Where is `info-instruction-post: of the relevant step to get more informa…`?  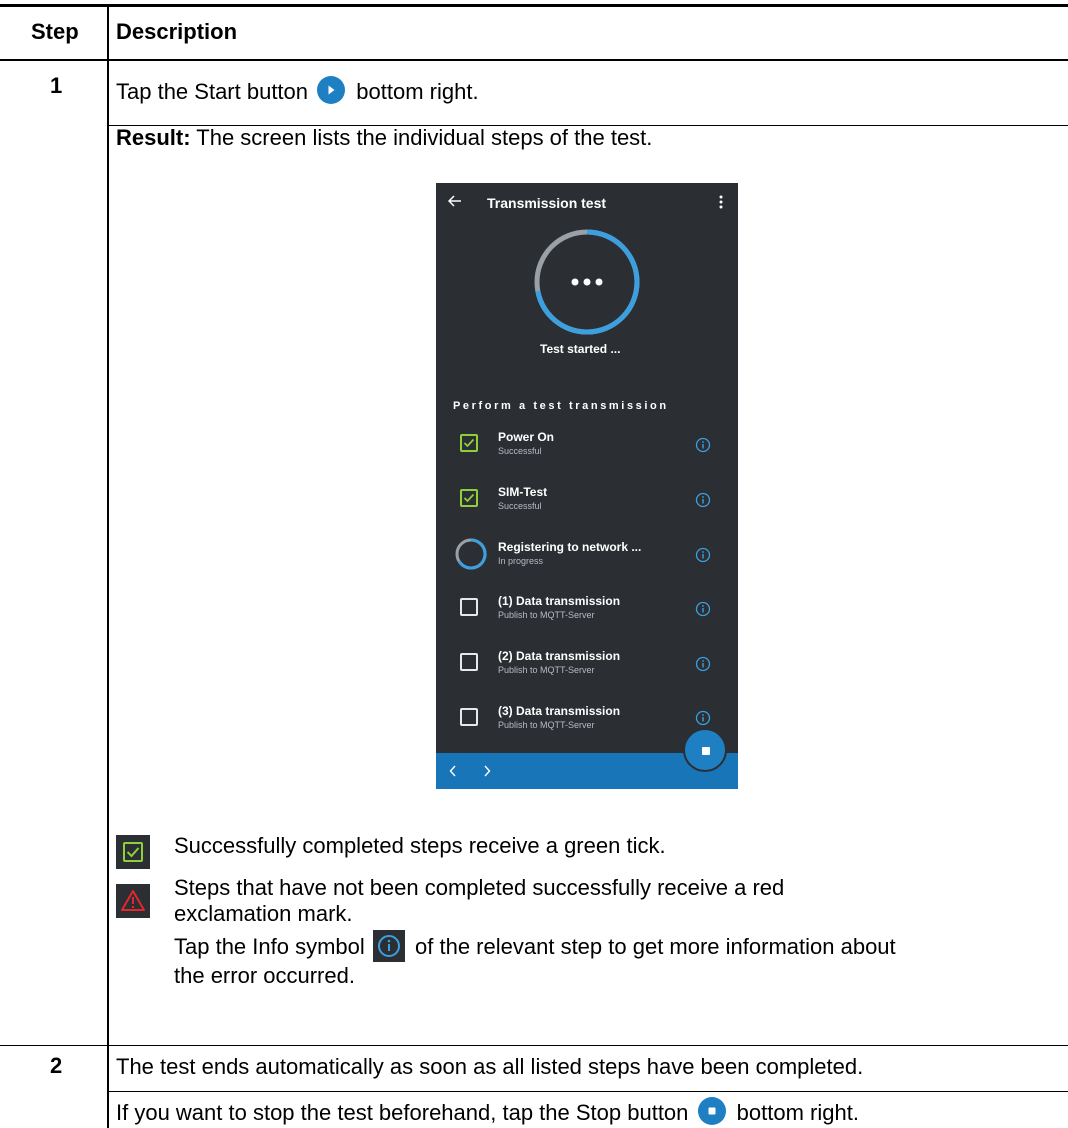
info-instruction-post: of the relevant step to get more informa… is located at coordinates (655, 946).